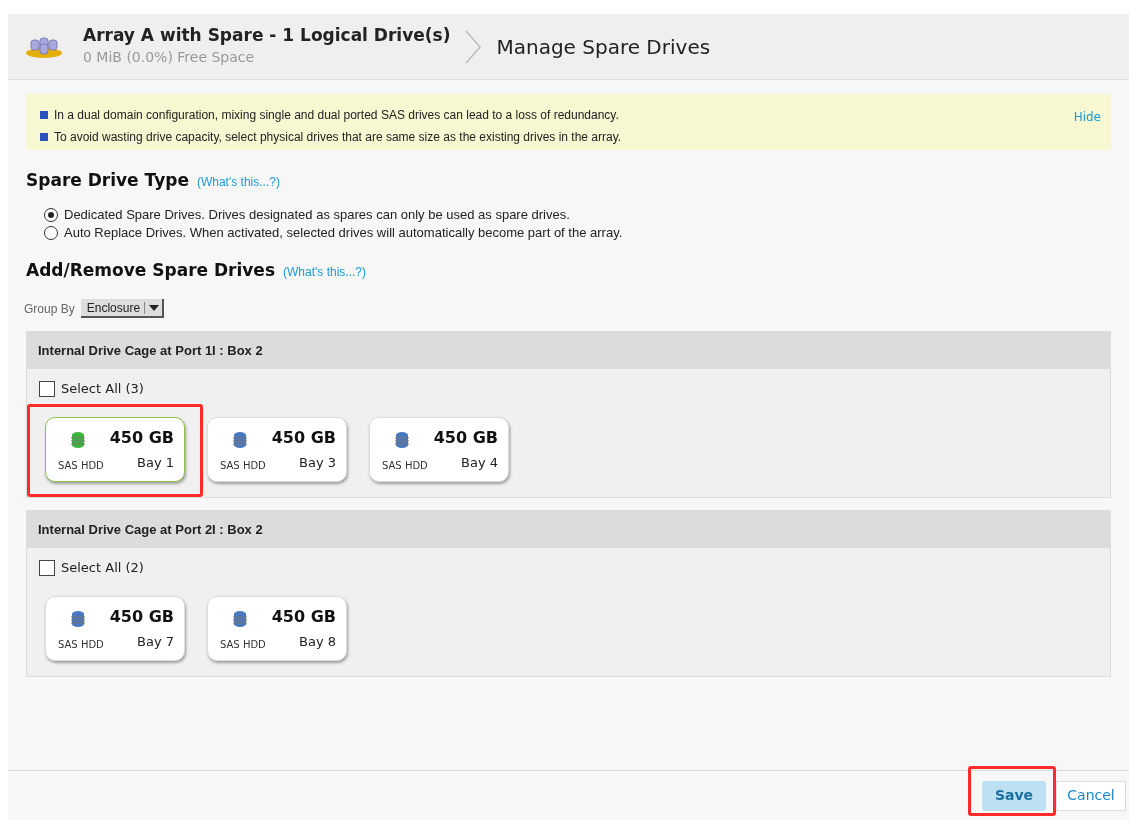 The image size is (1129, 820). Describe the element at coordinates (343, 232) in the screenshot. I see `radio-label: Auto Replace Drives. When activated, selected drives will automatically become part of the array.` at that location.